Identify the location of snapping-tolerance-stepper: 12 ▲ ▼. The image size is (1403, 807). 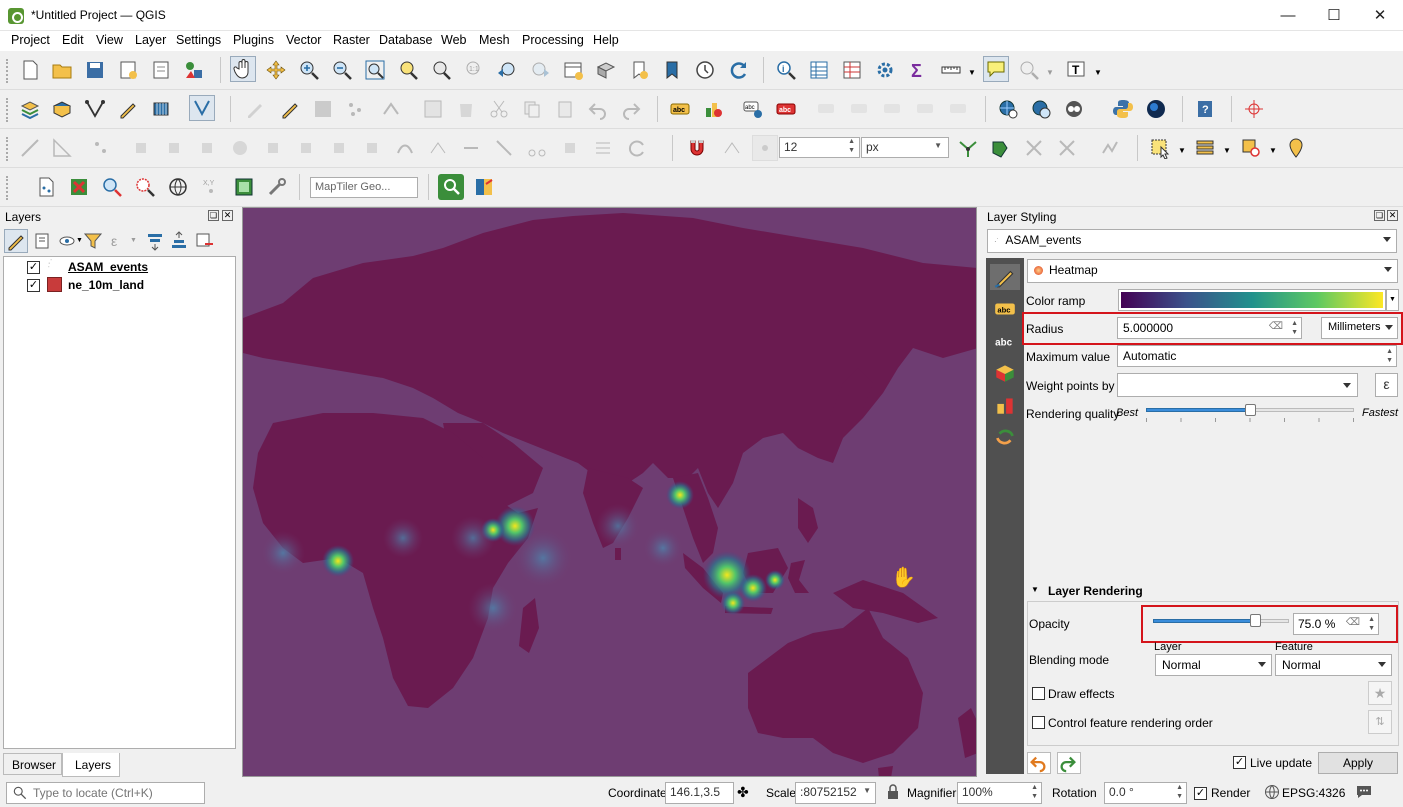
(819, 147).